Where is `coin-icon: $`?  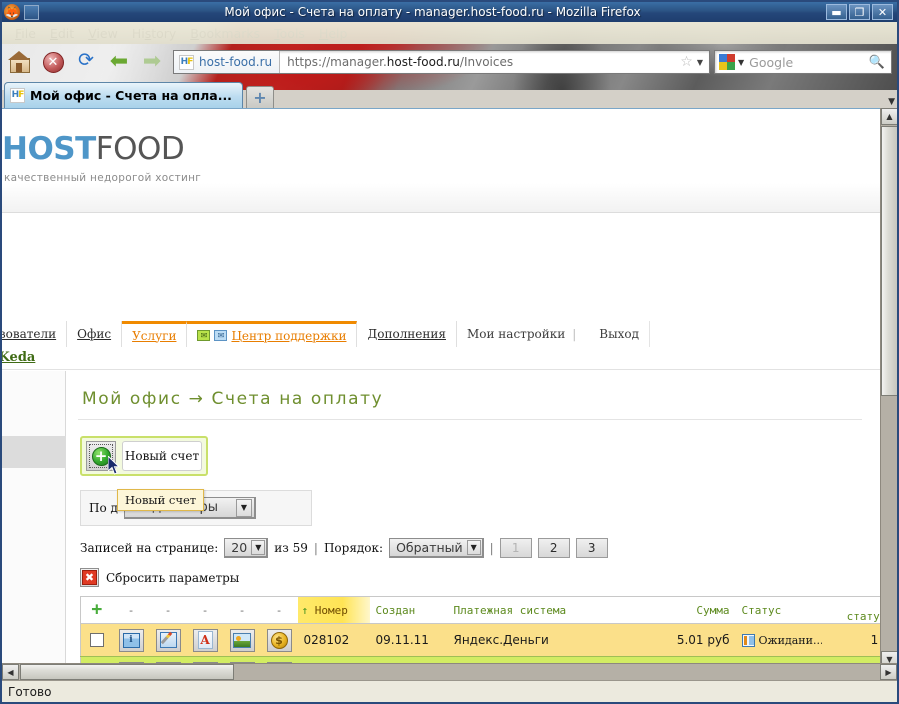
coin-icon: $ is located at coordinates (279, 640).